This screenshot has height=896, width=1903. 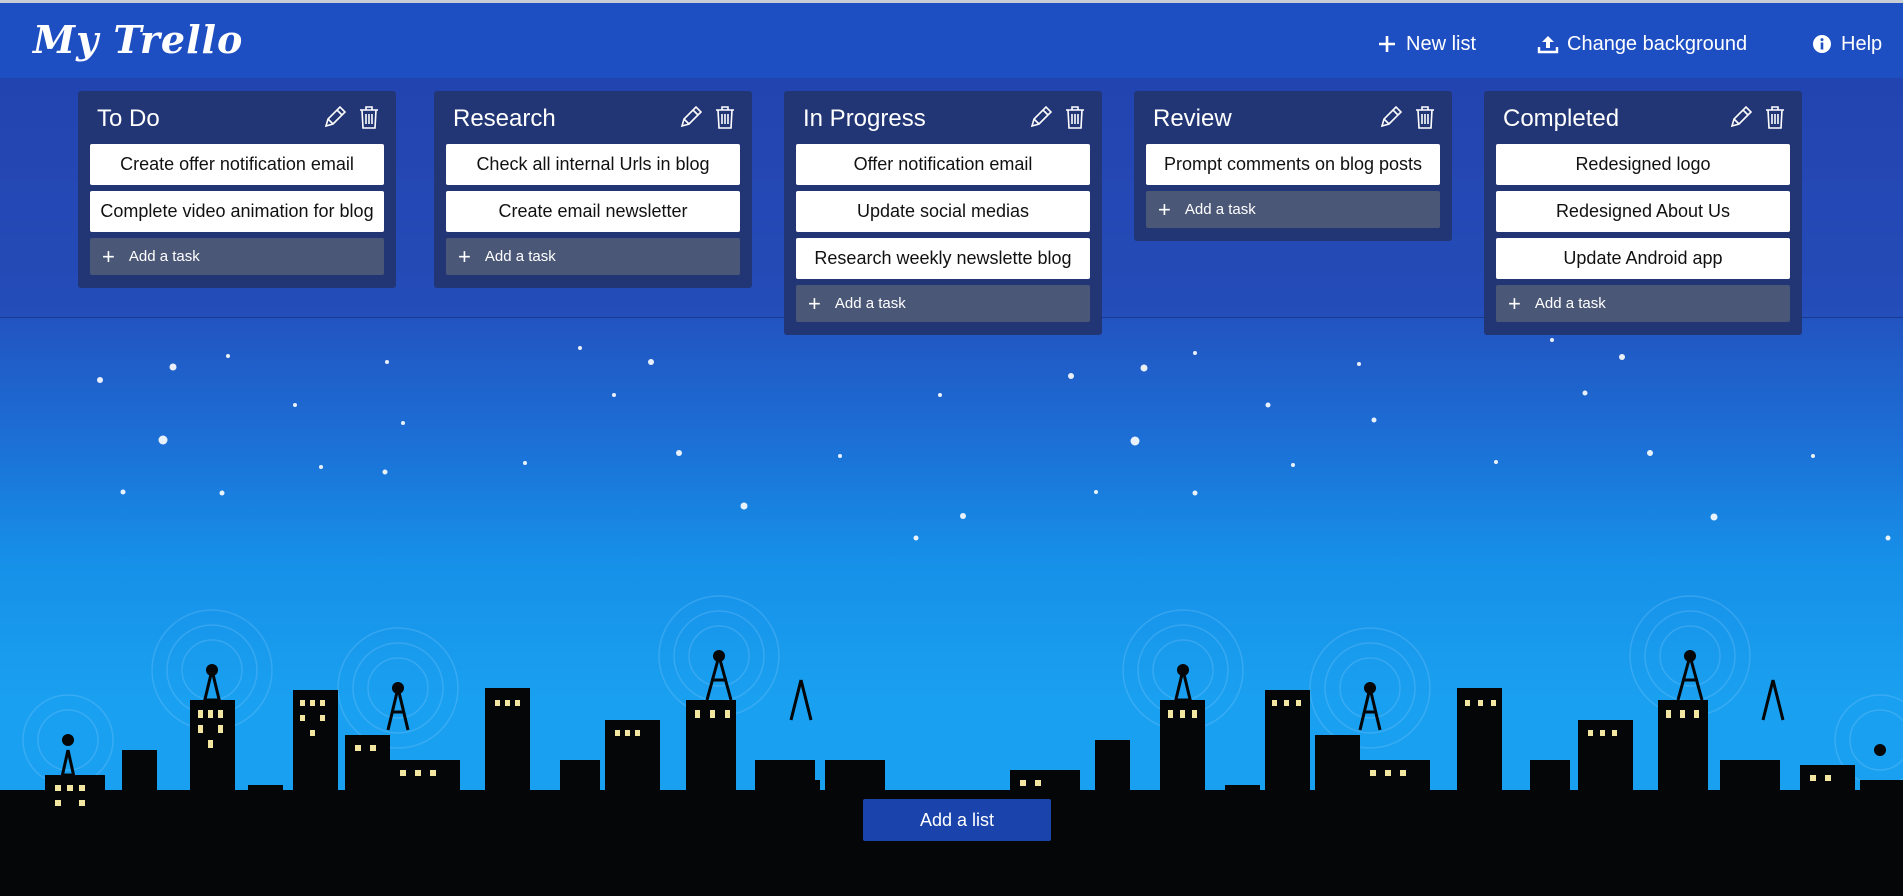 I want to click on task-card: Research weekly newslette blog, so click(x=943, y=258).